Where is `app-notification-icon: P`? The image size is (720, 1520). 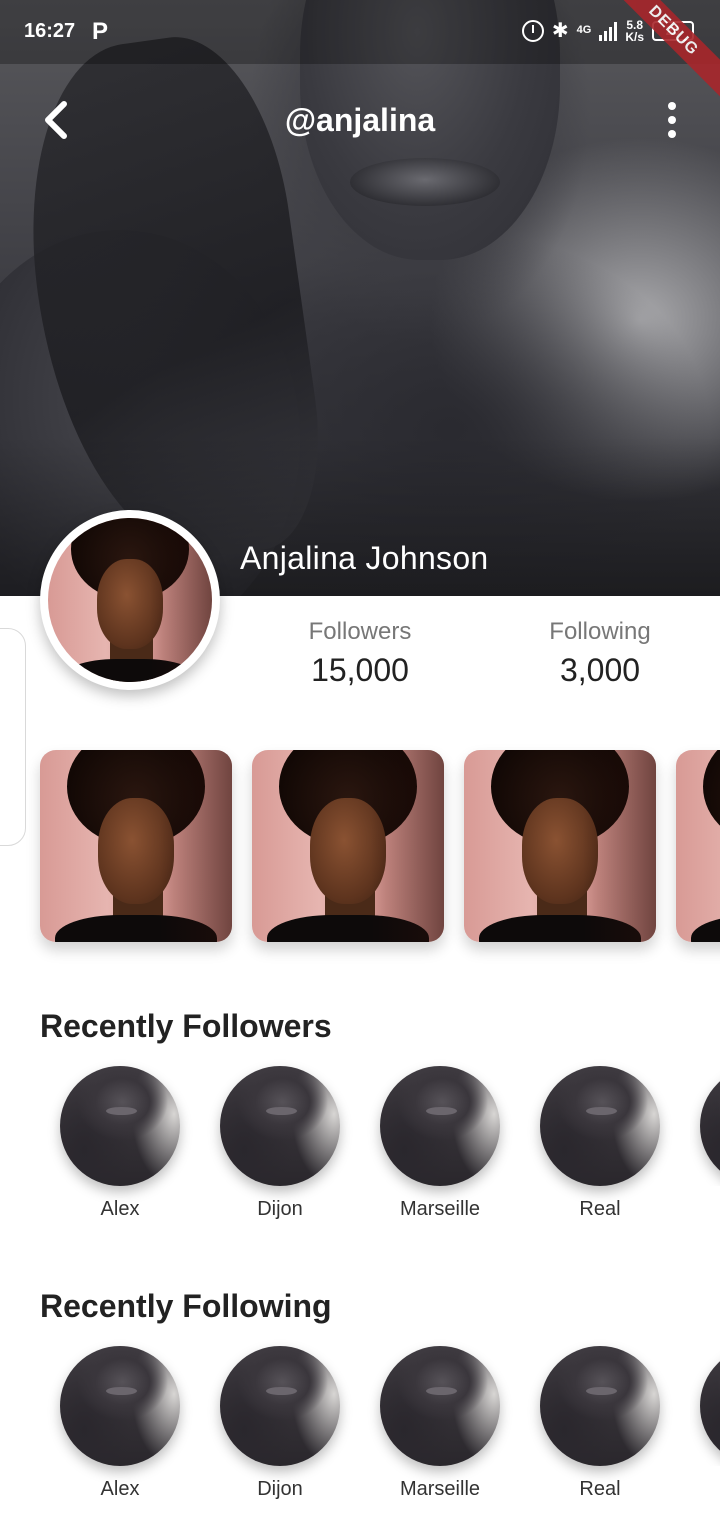
app-notification-icon: P is located at coordinates (100, 31).